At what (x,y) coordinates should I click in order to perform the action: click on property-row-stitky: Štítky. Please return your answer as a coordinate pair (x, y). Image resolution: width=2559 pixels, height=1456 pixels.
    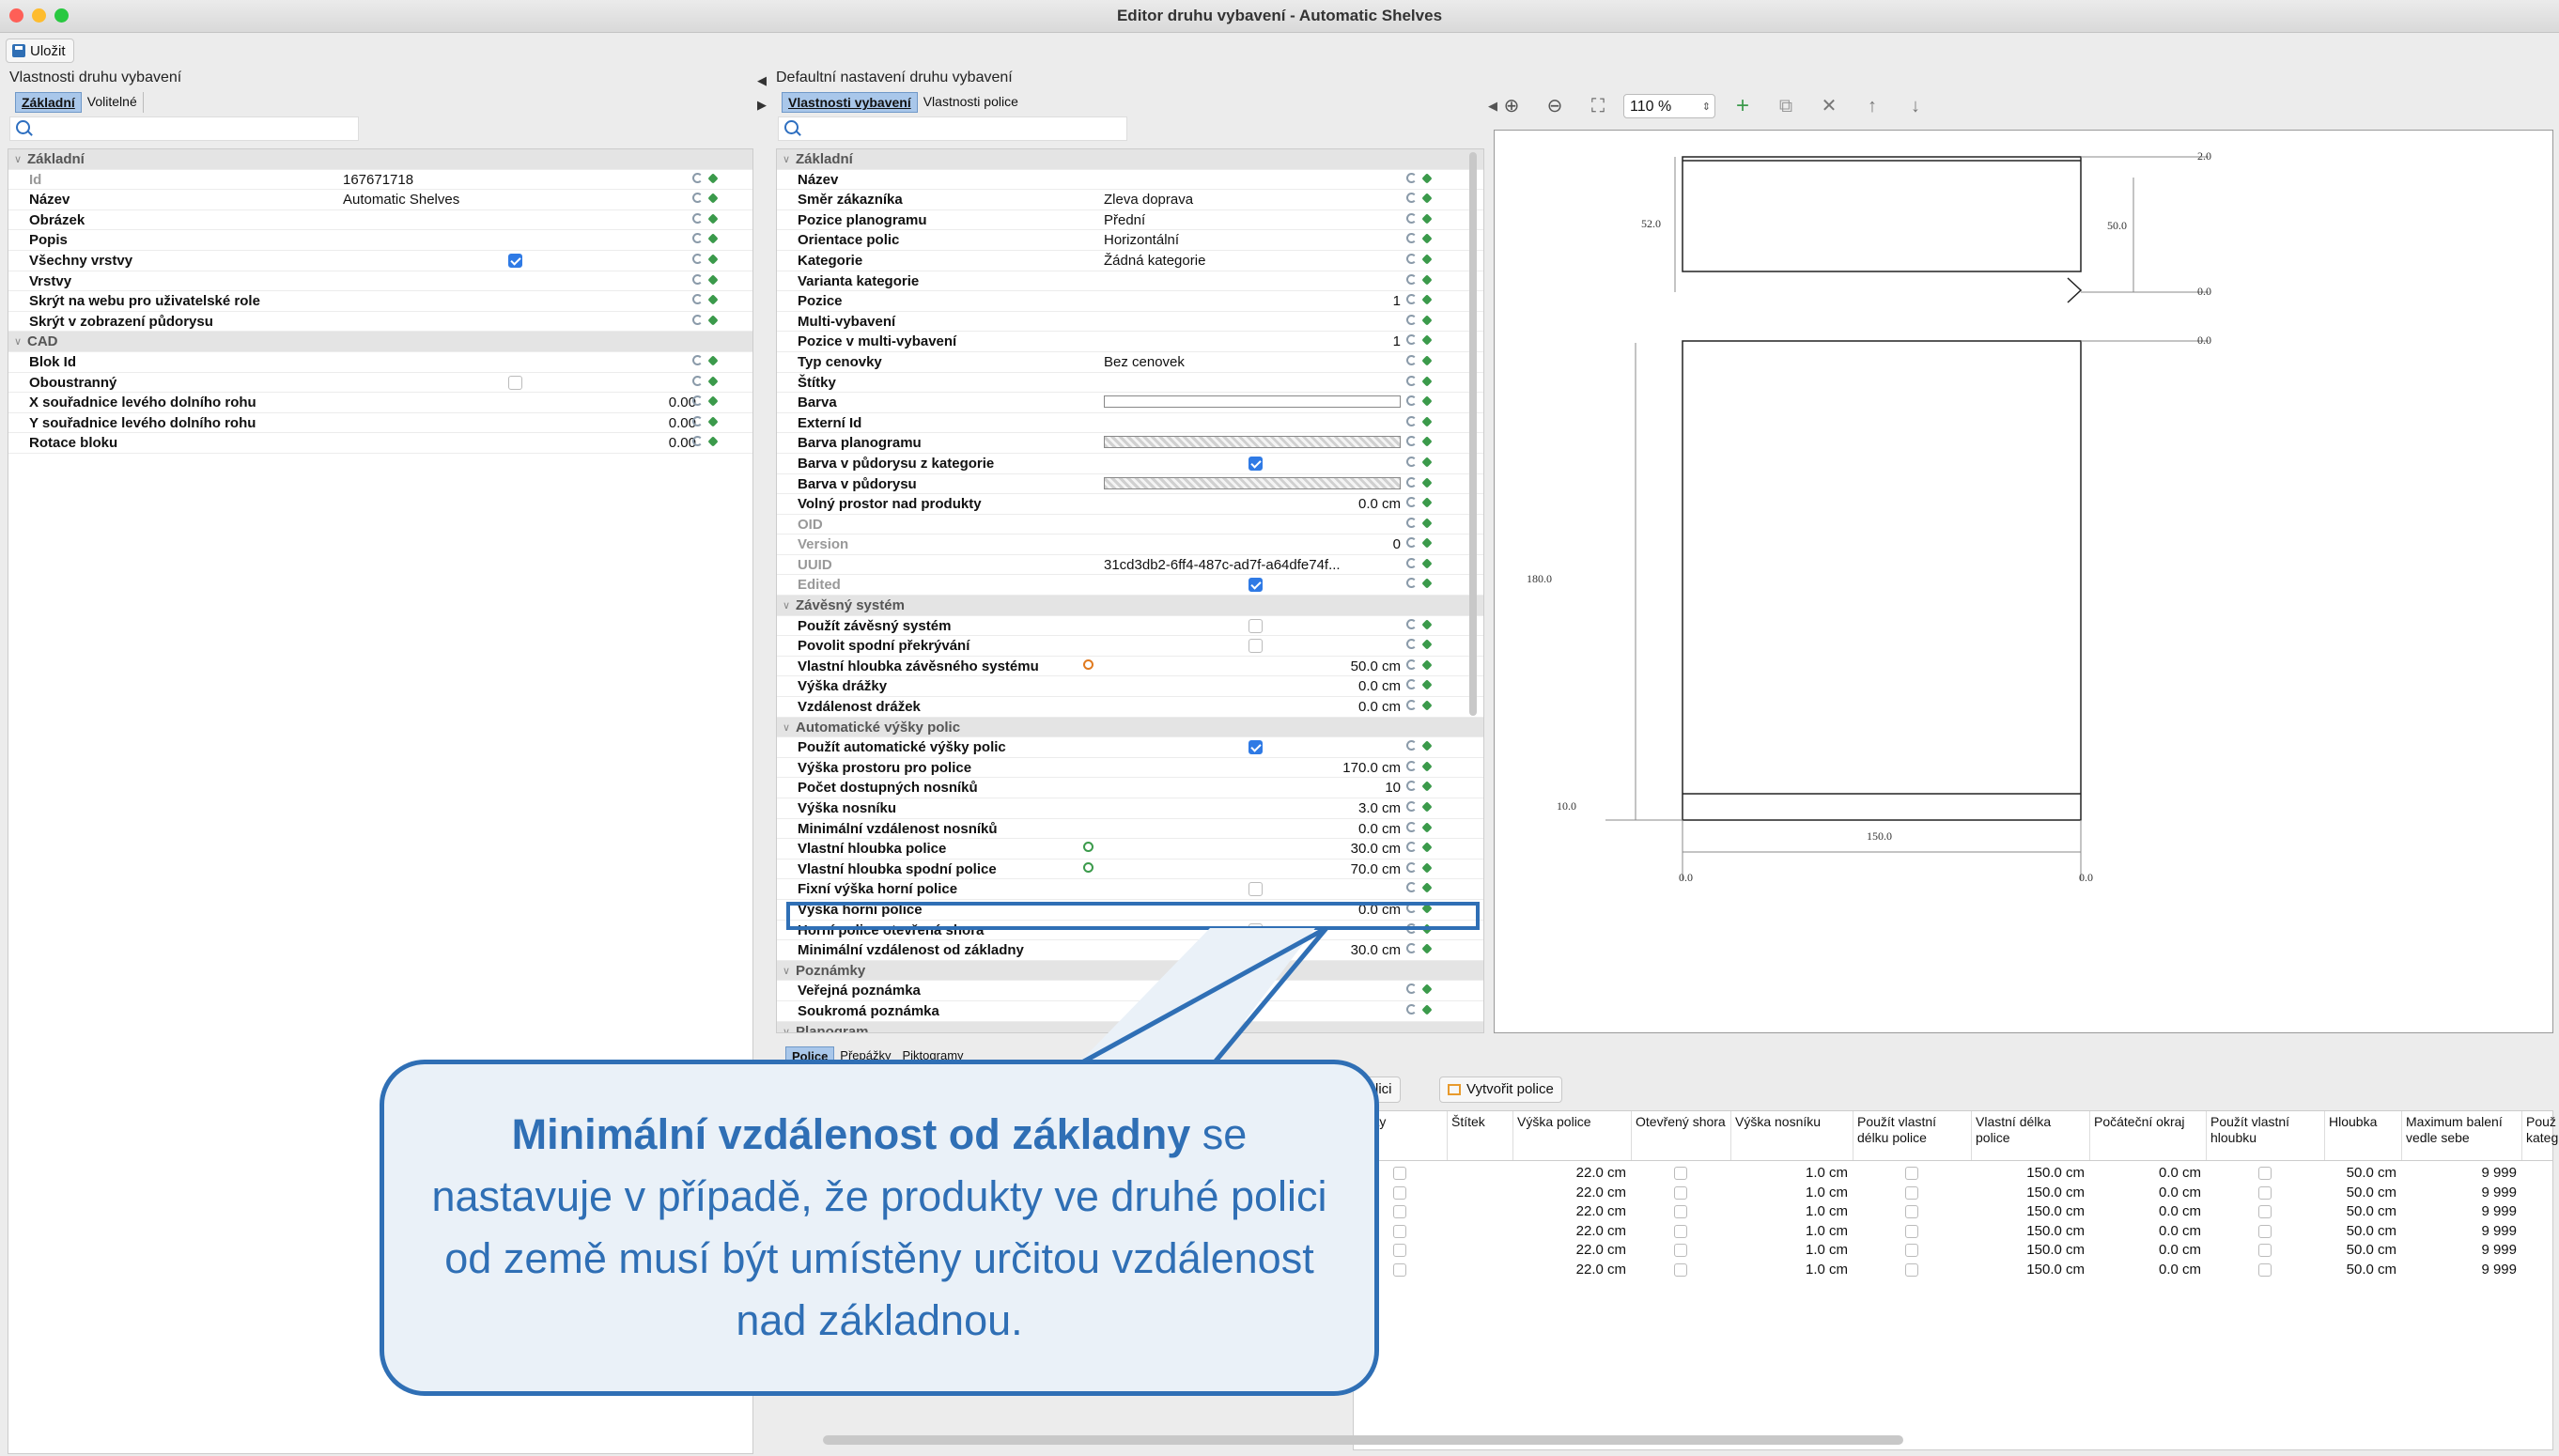
    Looking at the image, I should click on (1130, 383).